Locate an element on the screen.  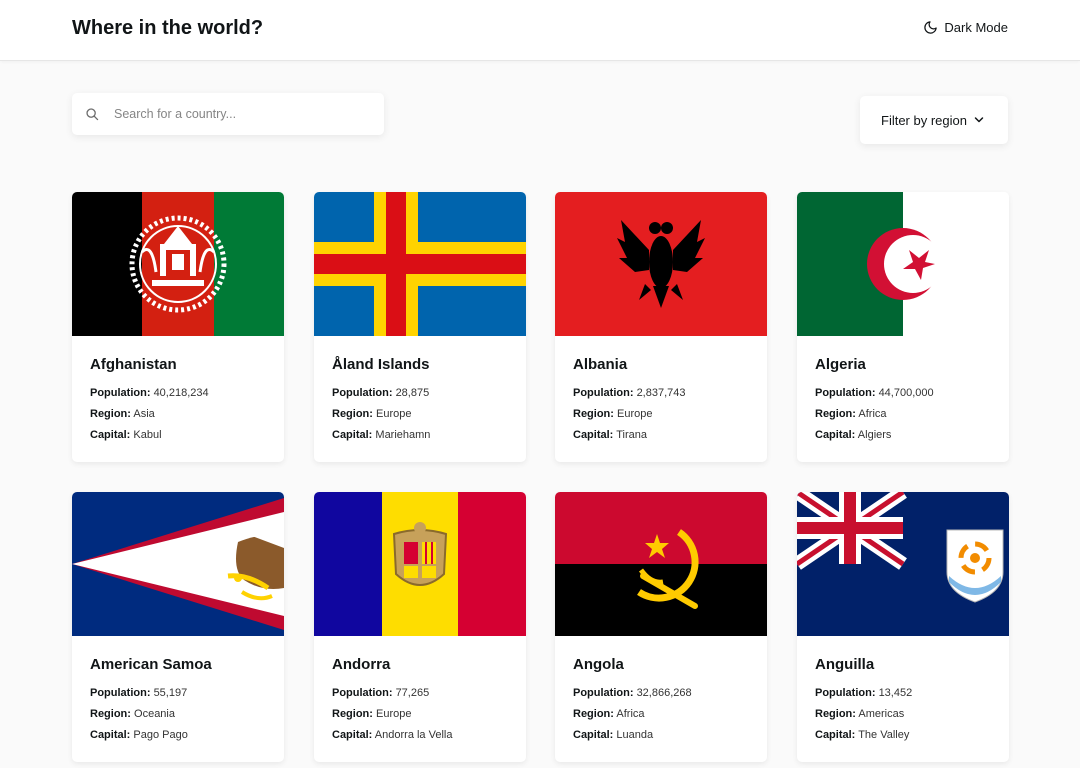
region-value: Asia is located at coordinates (144, 414).